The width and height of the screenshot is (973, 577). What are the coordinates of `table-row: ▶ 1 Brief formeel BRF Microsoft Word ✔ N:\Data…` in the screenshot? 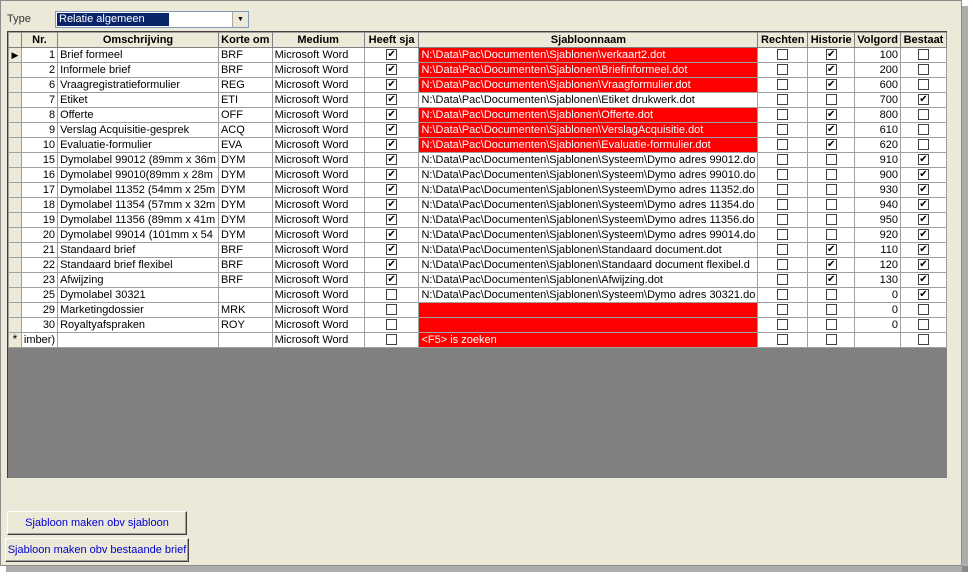 It's located at (477, 55).